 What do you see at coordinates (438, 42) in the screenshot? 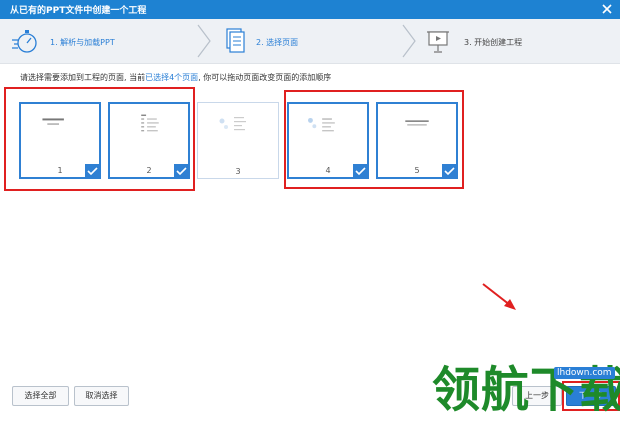
I see `projector-icon` at bounding box center [438, 42].